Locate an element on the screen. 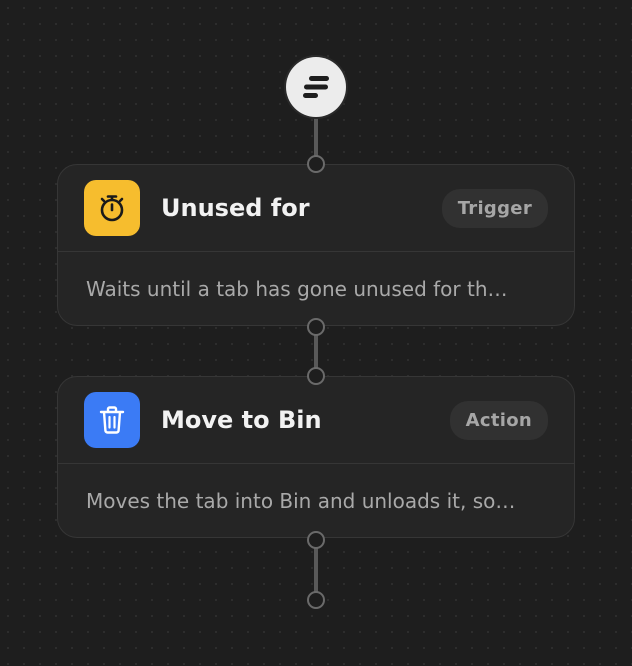 The width and height of the screenshot is (632, 666). action-icon-tile is located at coordinates (112, 420).